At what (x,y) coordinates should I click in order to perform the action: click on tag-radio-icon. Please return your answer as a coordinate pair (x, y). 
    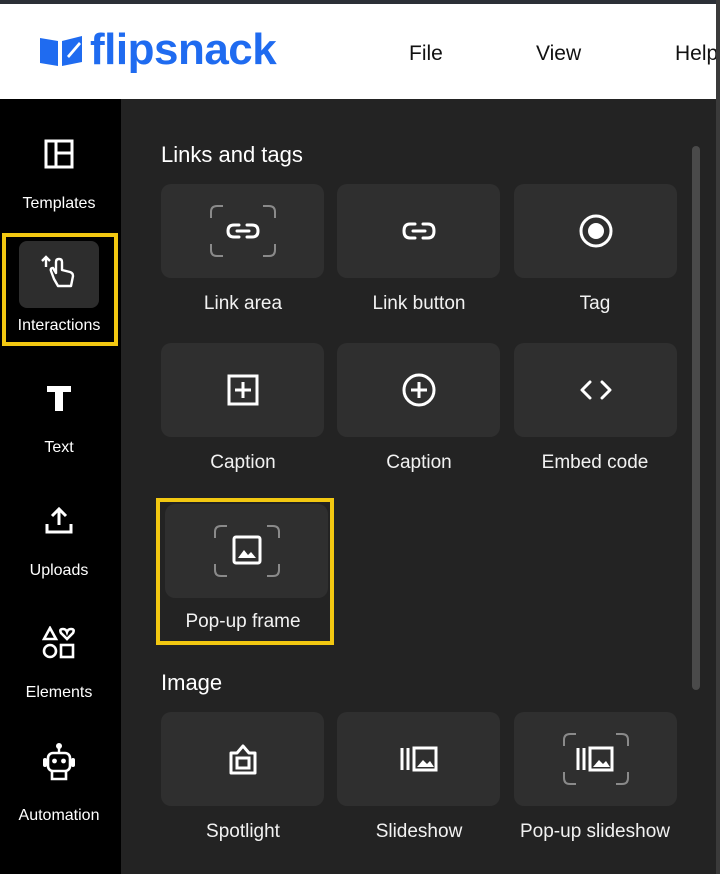
    Looking at the image, I should click on (595, 231).